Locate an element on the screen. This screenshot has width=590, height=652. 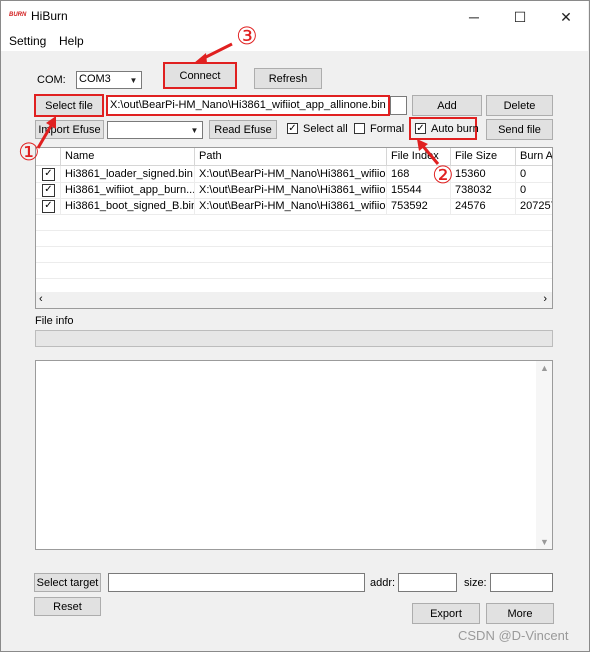
select-file-button: Select file is located at coordinates (69, 105).